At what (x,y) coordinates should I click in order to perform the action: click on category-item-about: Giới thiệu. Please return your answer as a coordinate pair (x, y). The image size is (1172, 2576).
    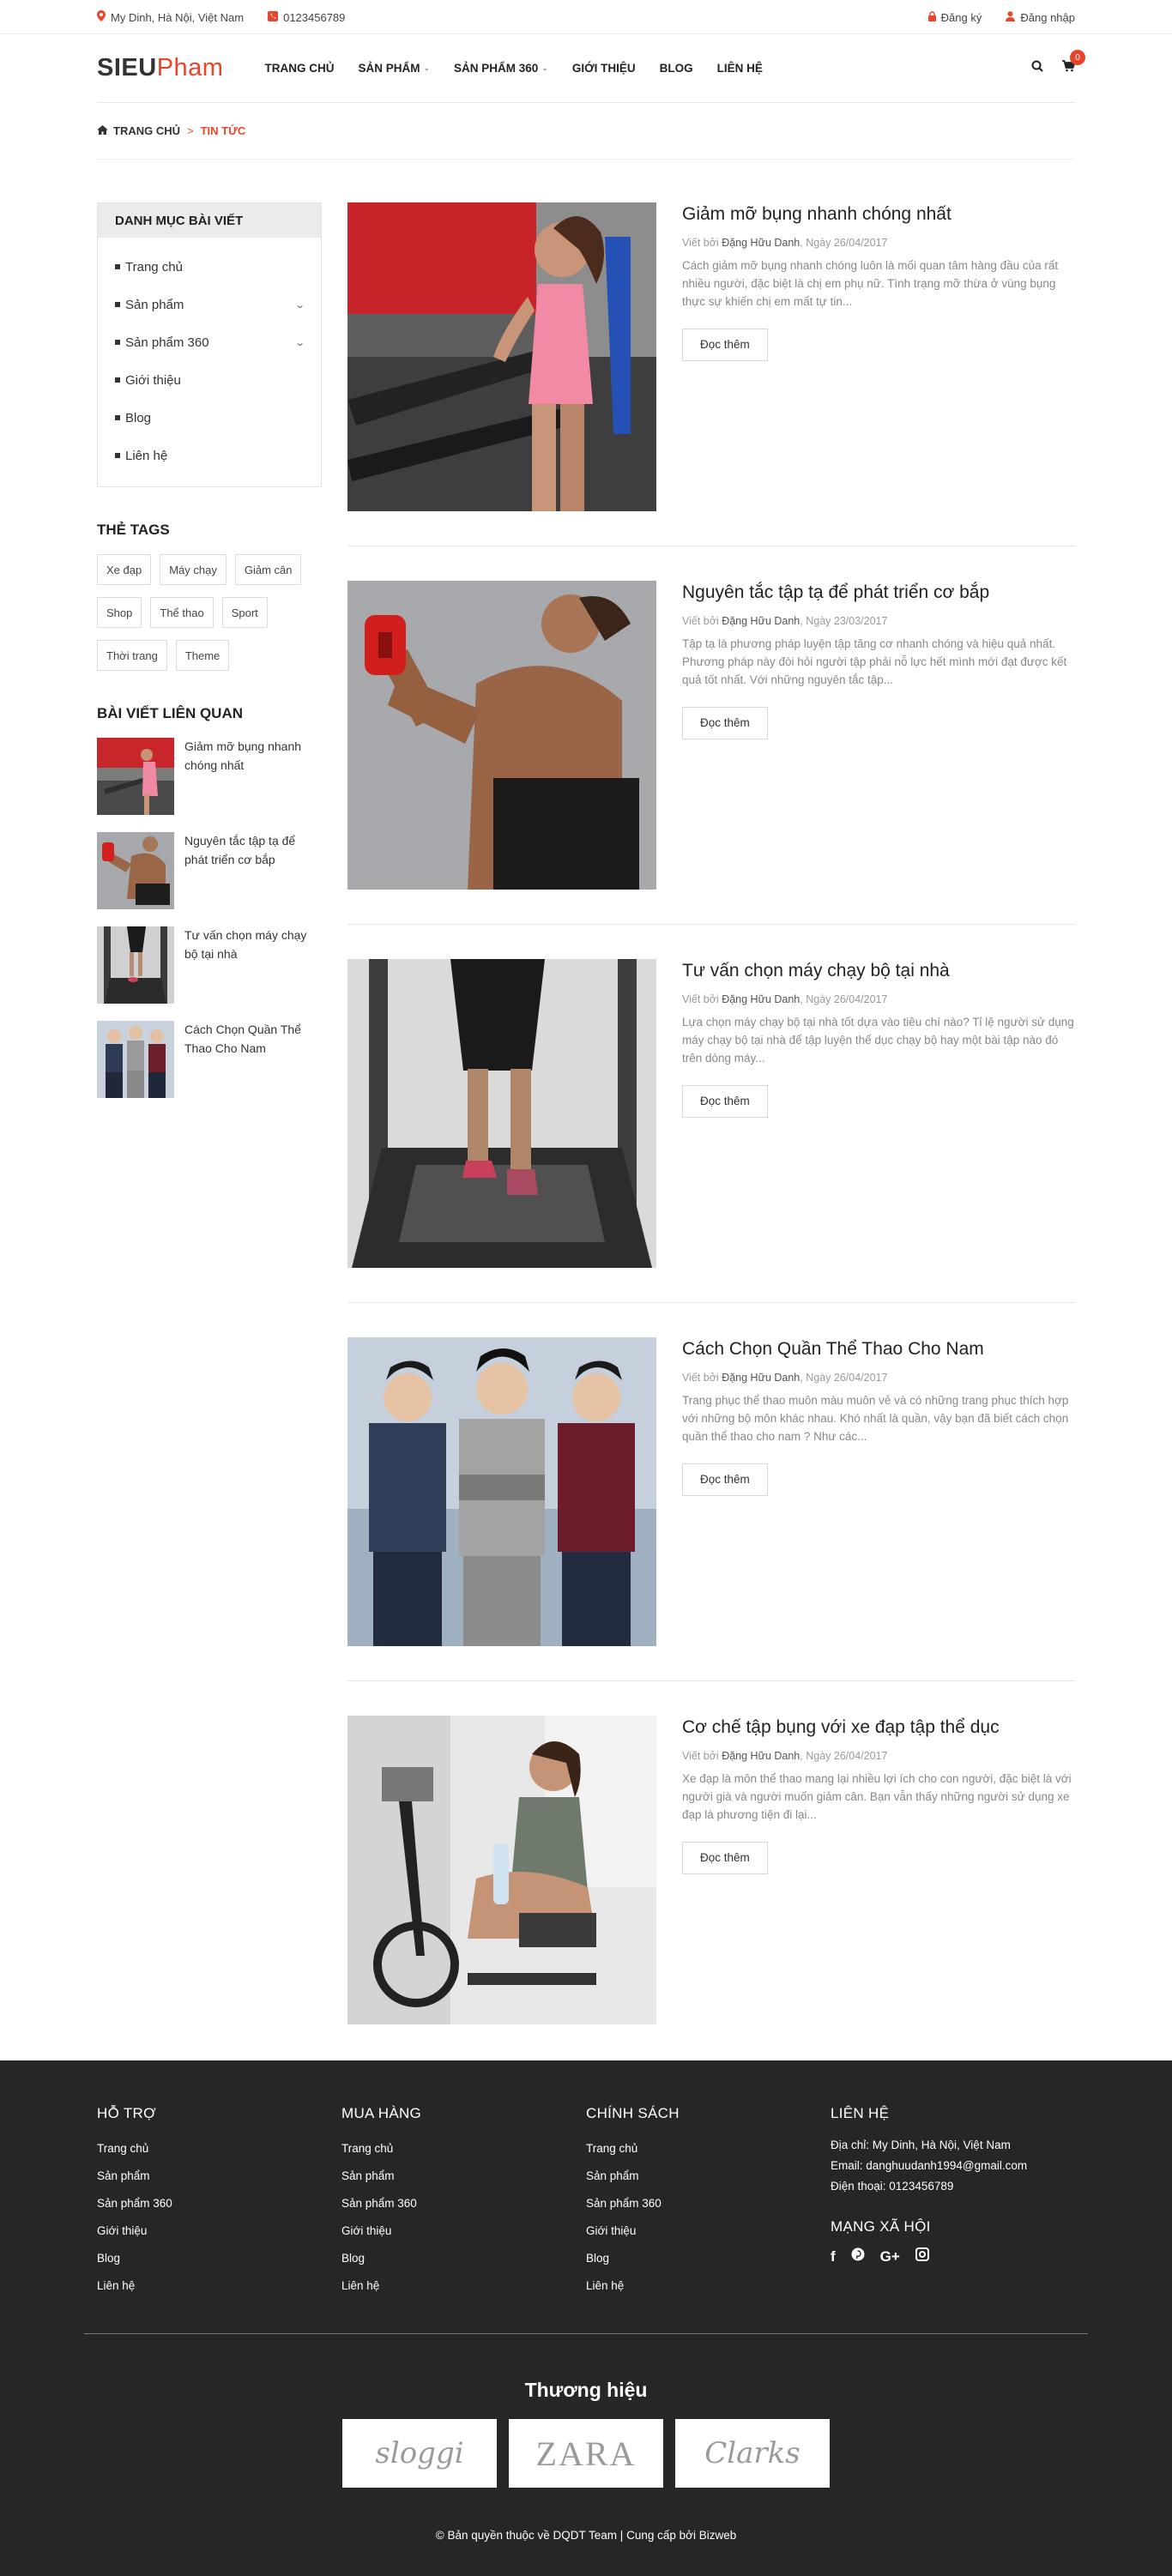
    Looking at the image, I should click on (209, 380).